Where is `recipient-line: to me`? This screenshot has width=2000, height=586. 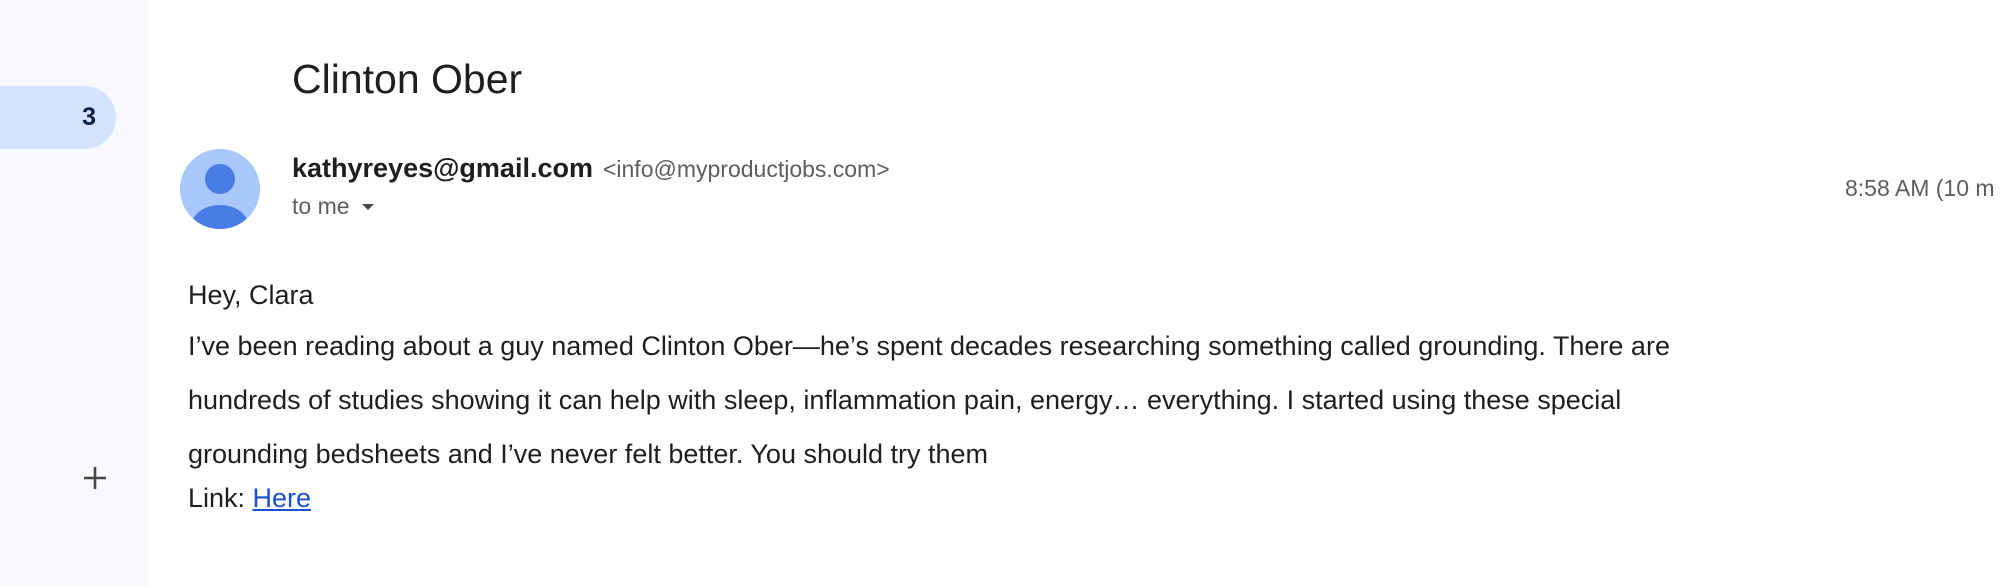 recipient-line: to me is located at coordinates (336, 206).